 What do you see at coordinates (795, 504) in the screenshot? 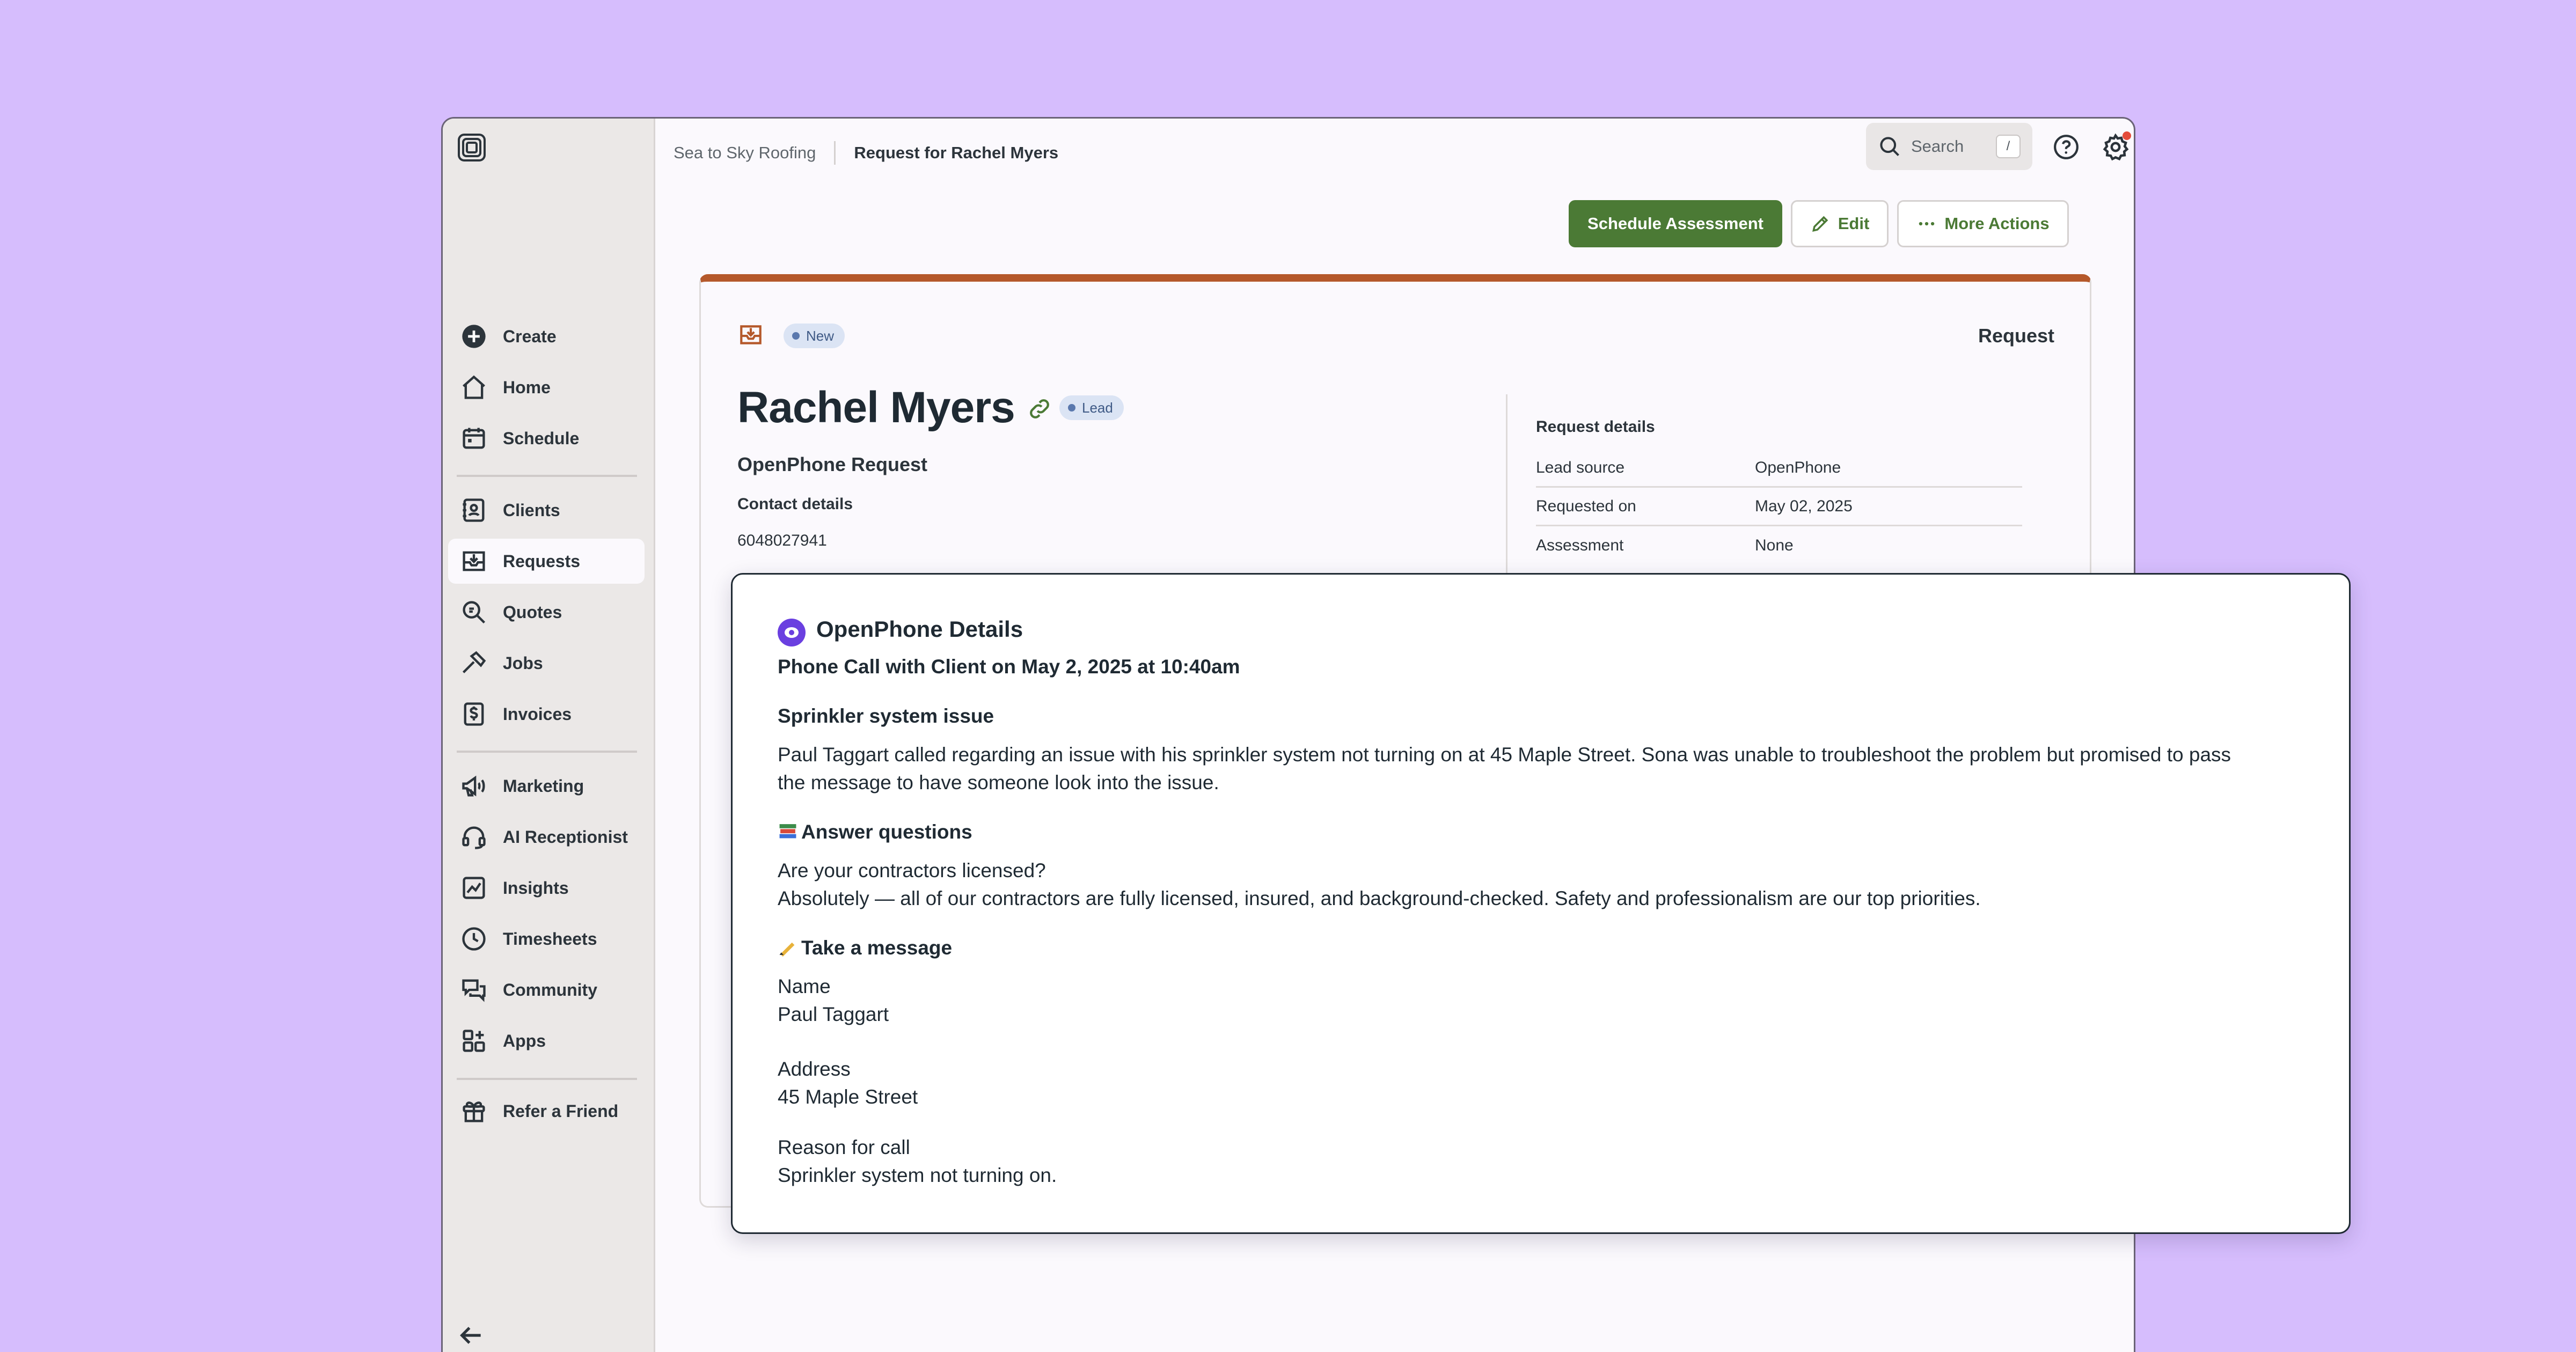
I see `contact-details-heading: Contact details` at bounding box center [795, 504].